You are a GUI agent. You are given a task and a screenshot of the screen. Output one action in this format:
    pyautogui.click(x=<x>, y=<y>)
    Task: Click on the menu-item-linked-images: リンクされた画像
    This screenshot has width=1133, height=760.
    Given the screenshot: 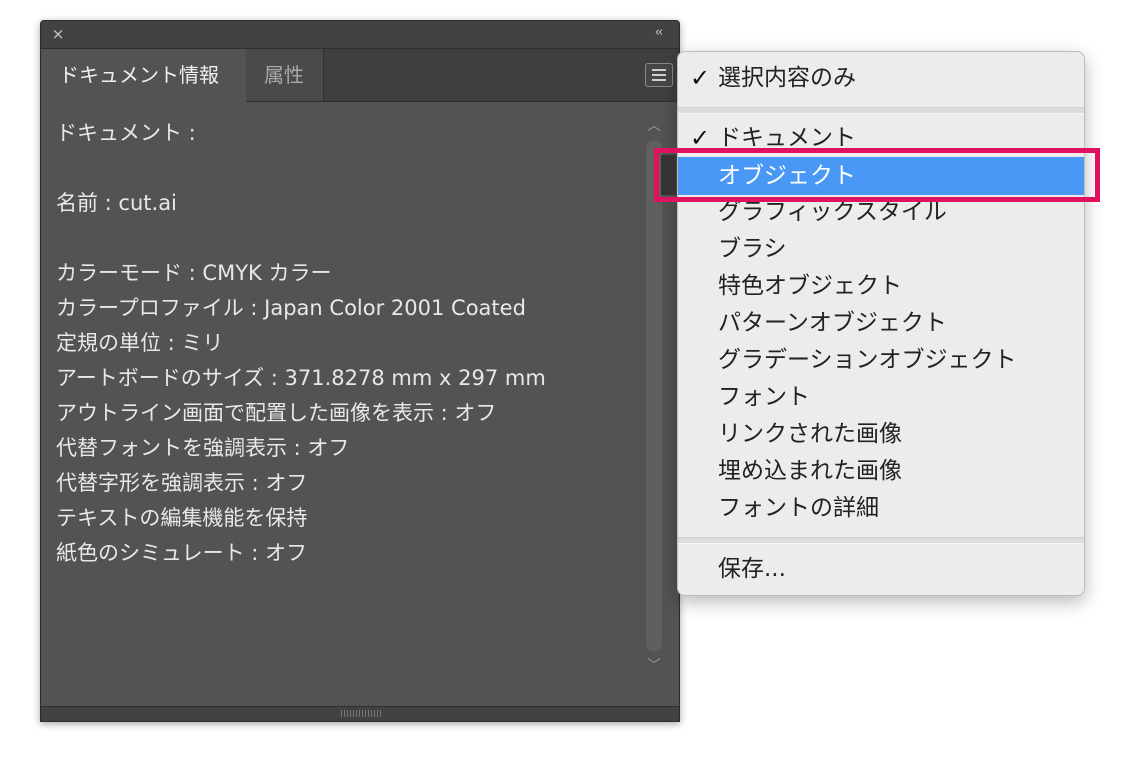 What is the action you would take?
    pyautogui.click(x=881, y=434)
    